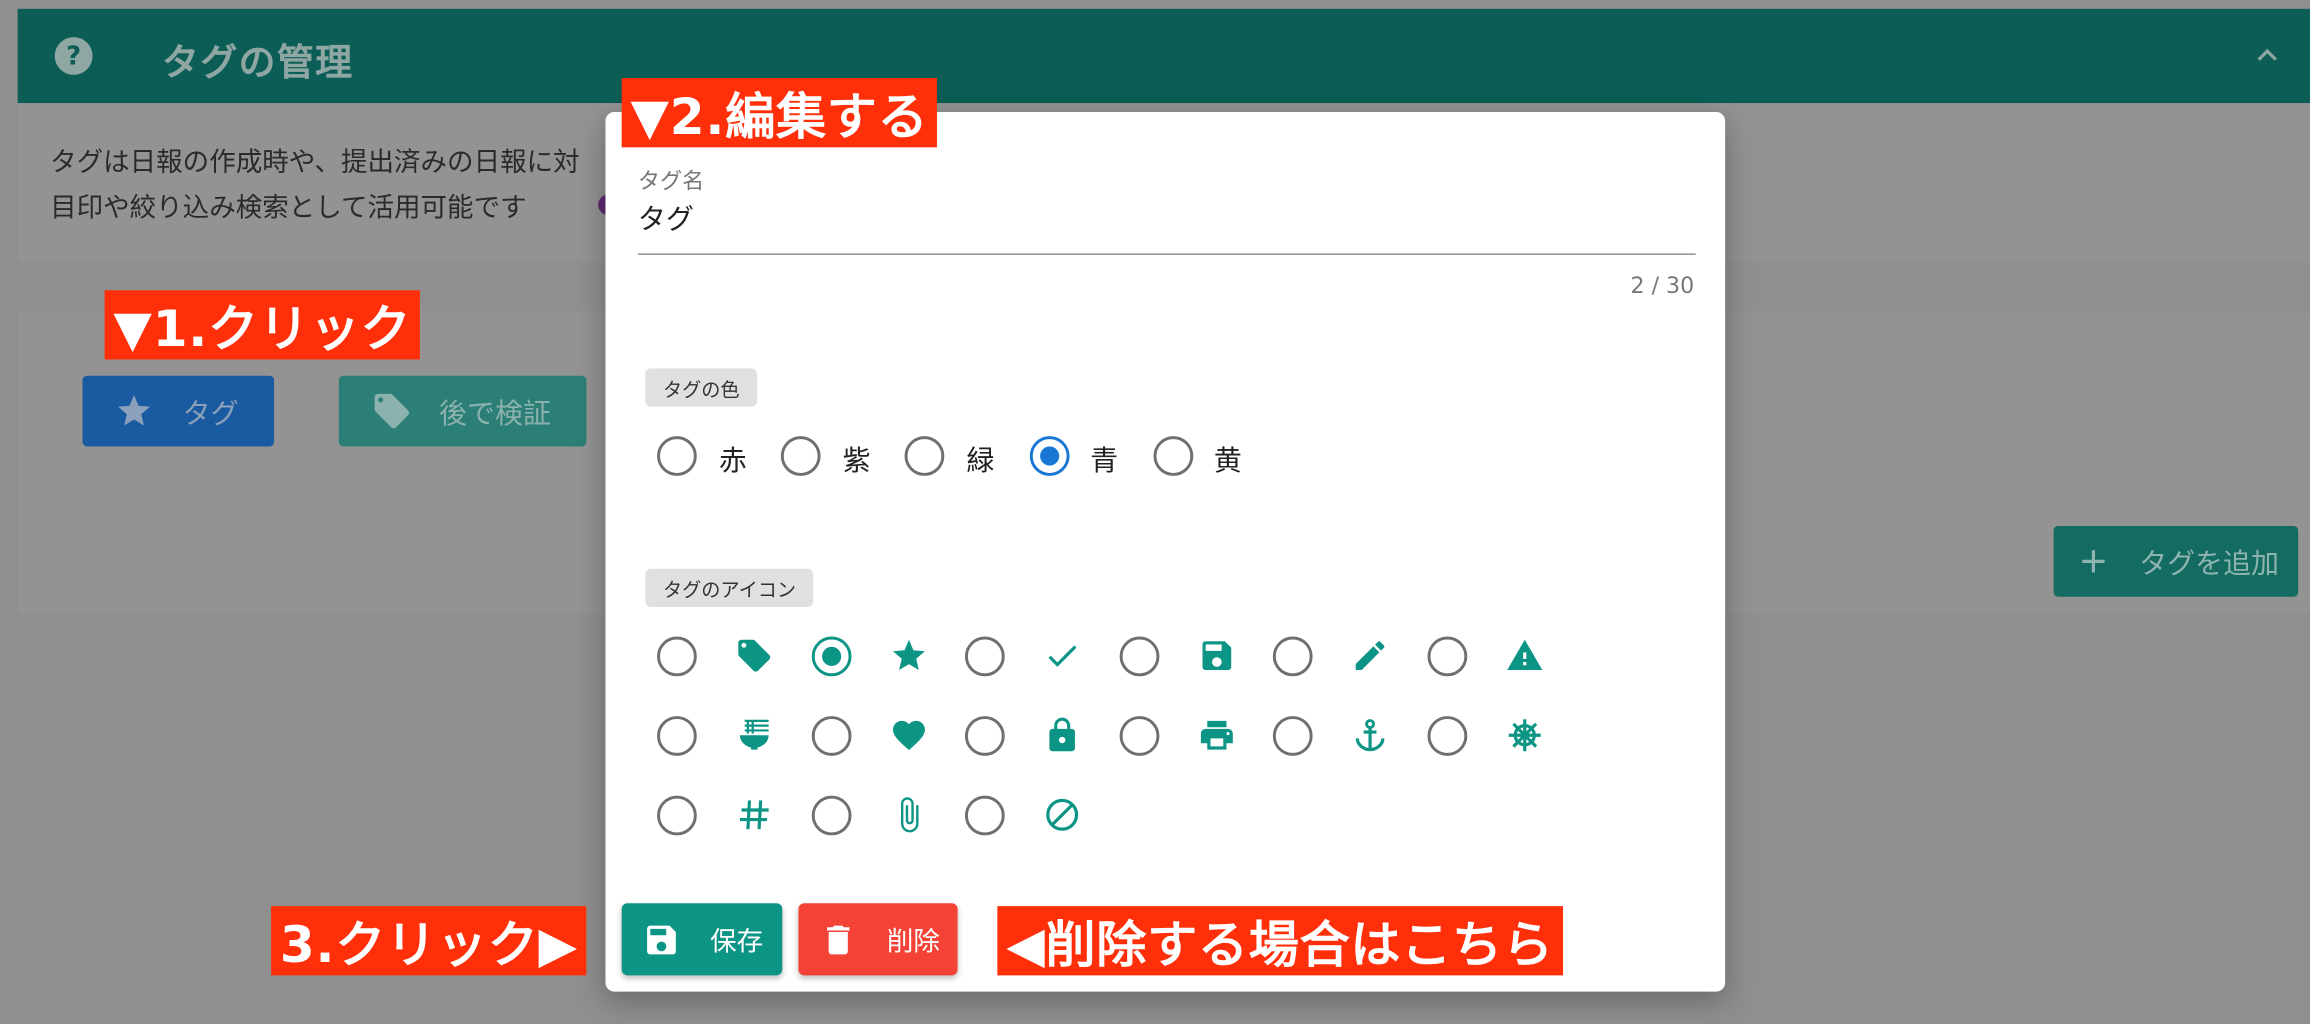 The width and height of the screenshot is (2310, 1024). I want to click on add-tag-button: タグを追加, so click(2176, 561).